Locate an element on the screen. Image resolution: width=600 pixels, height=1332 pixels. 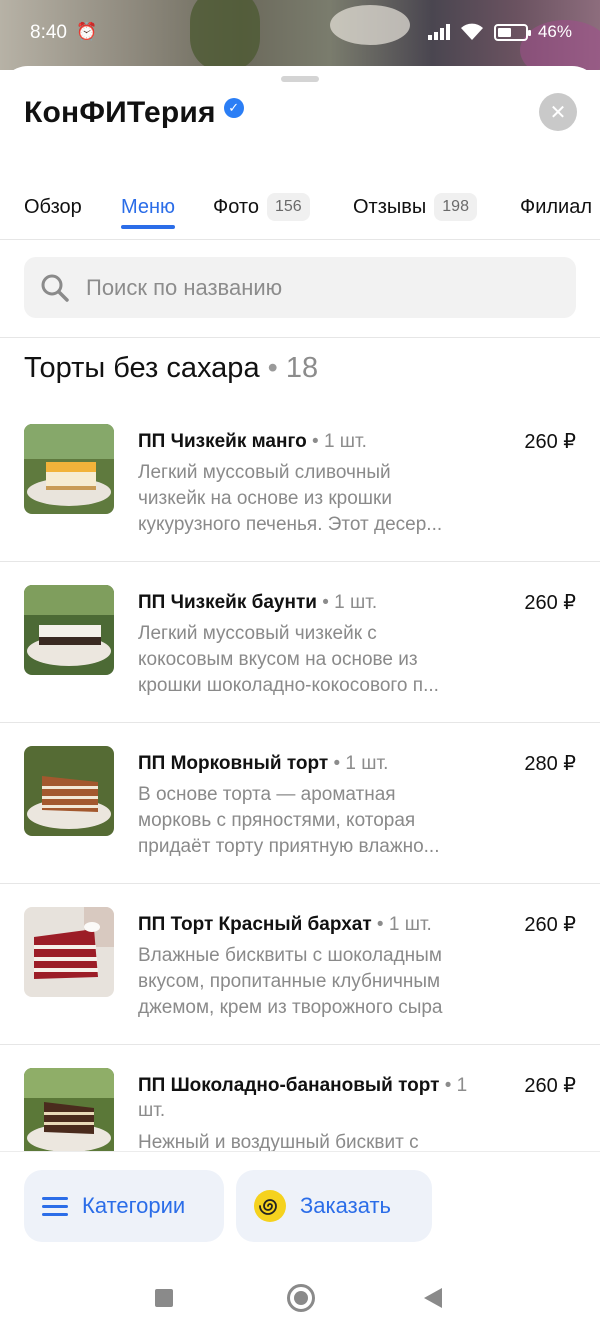
order-button: Заказать is located at coordinates (334, 1206).